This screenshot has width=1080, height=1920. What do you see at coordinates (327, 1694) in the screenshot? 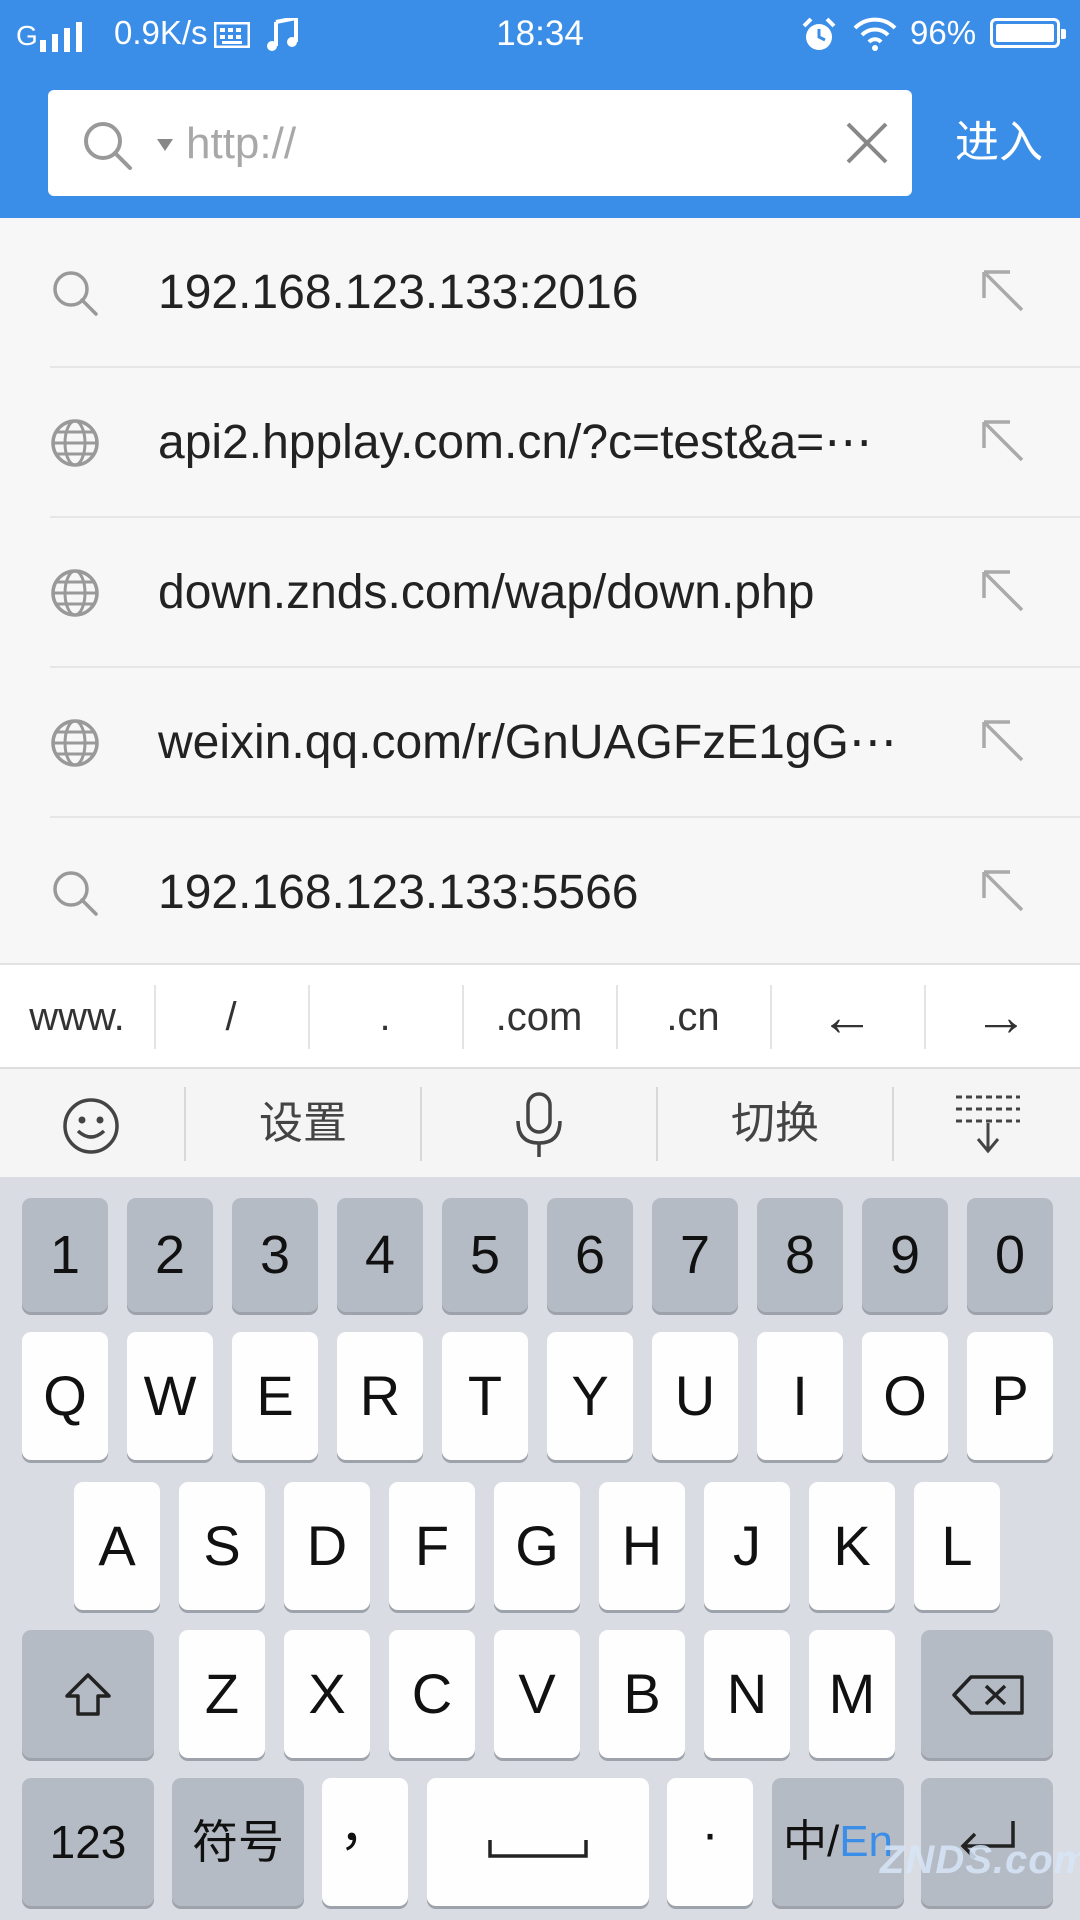
I see `key-x: X` at bounding box center [327, 1694].